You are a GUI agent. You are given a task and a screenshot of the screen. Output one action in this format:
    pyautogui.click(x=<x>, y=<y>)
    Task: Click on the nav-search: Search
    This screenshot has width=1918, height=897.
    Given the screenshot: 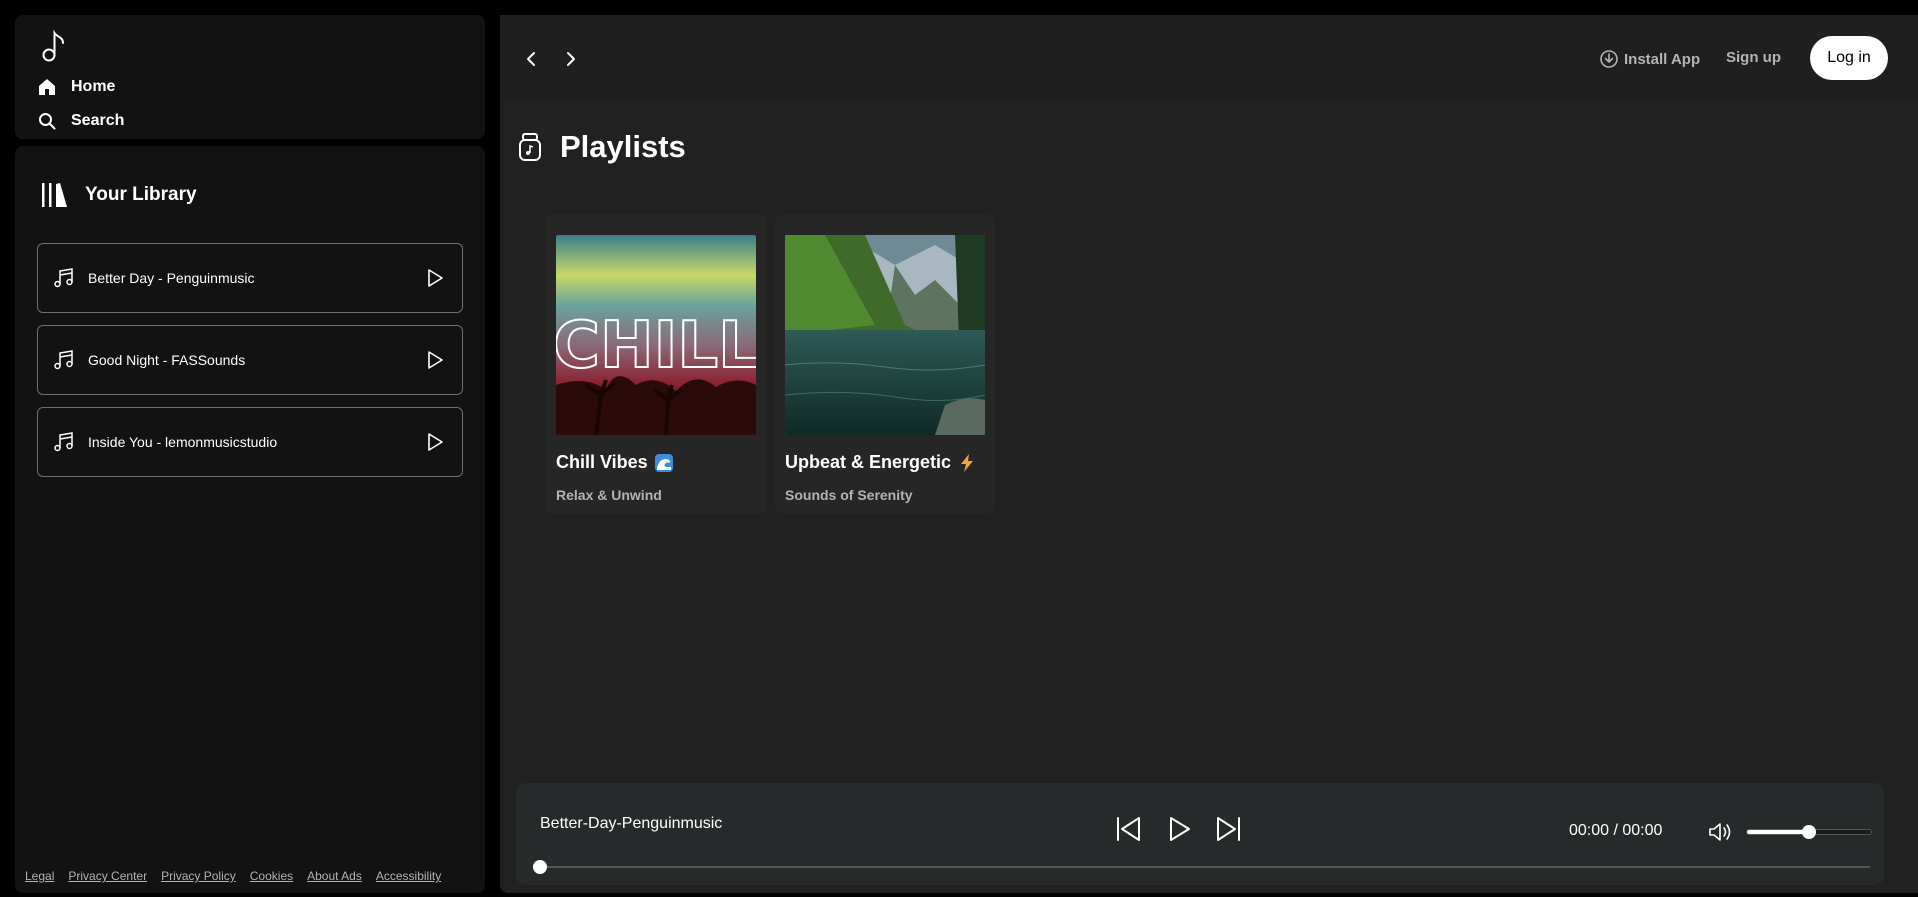 What is the action you would take?
    pyautogui.click(x=250, y=121)
    